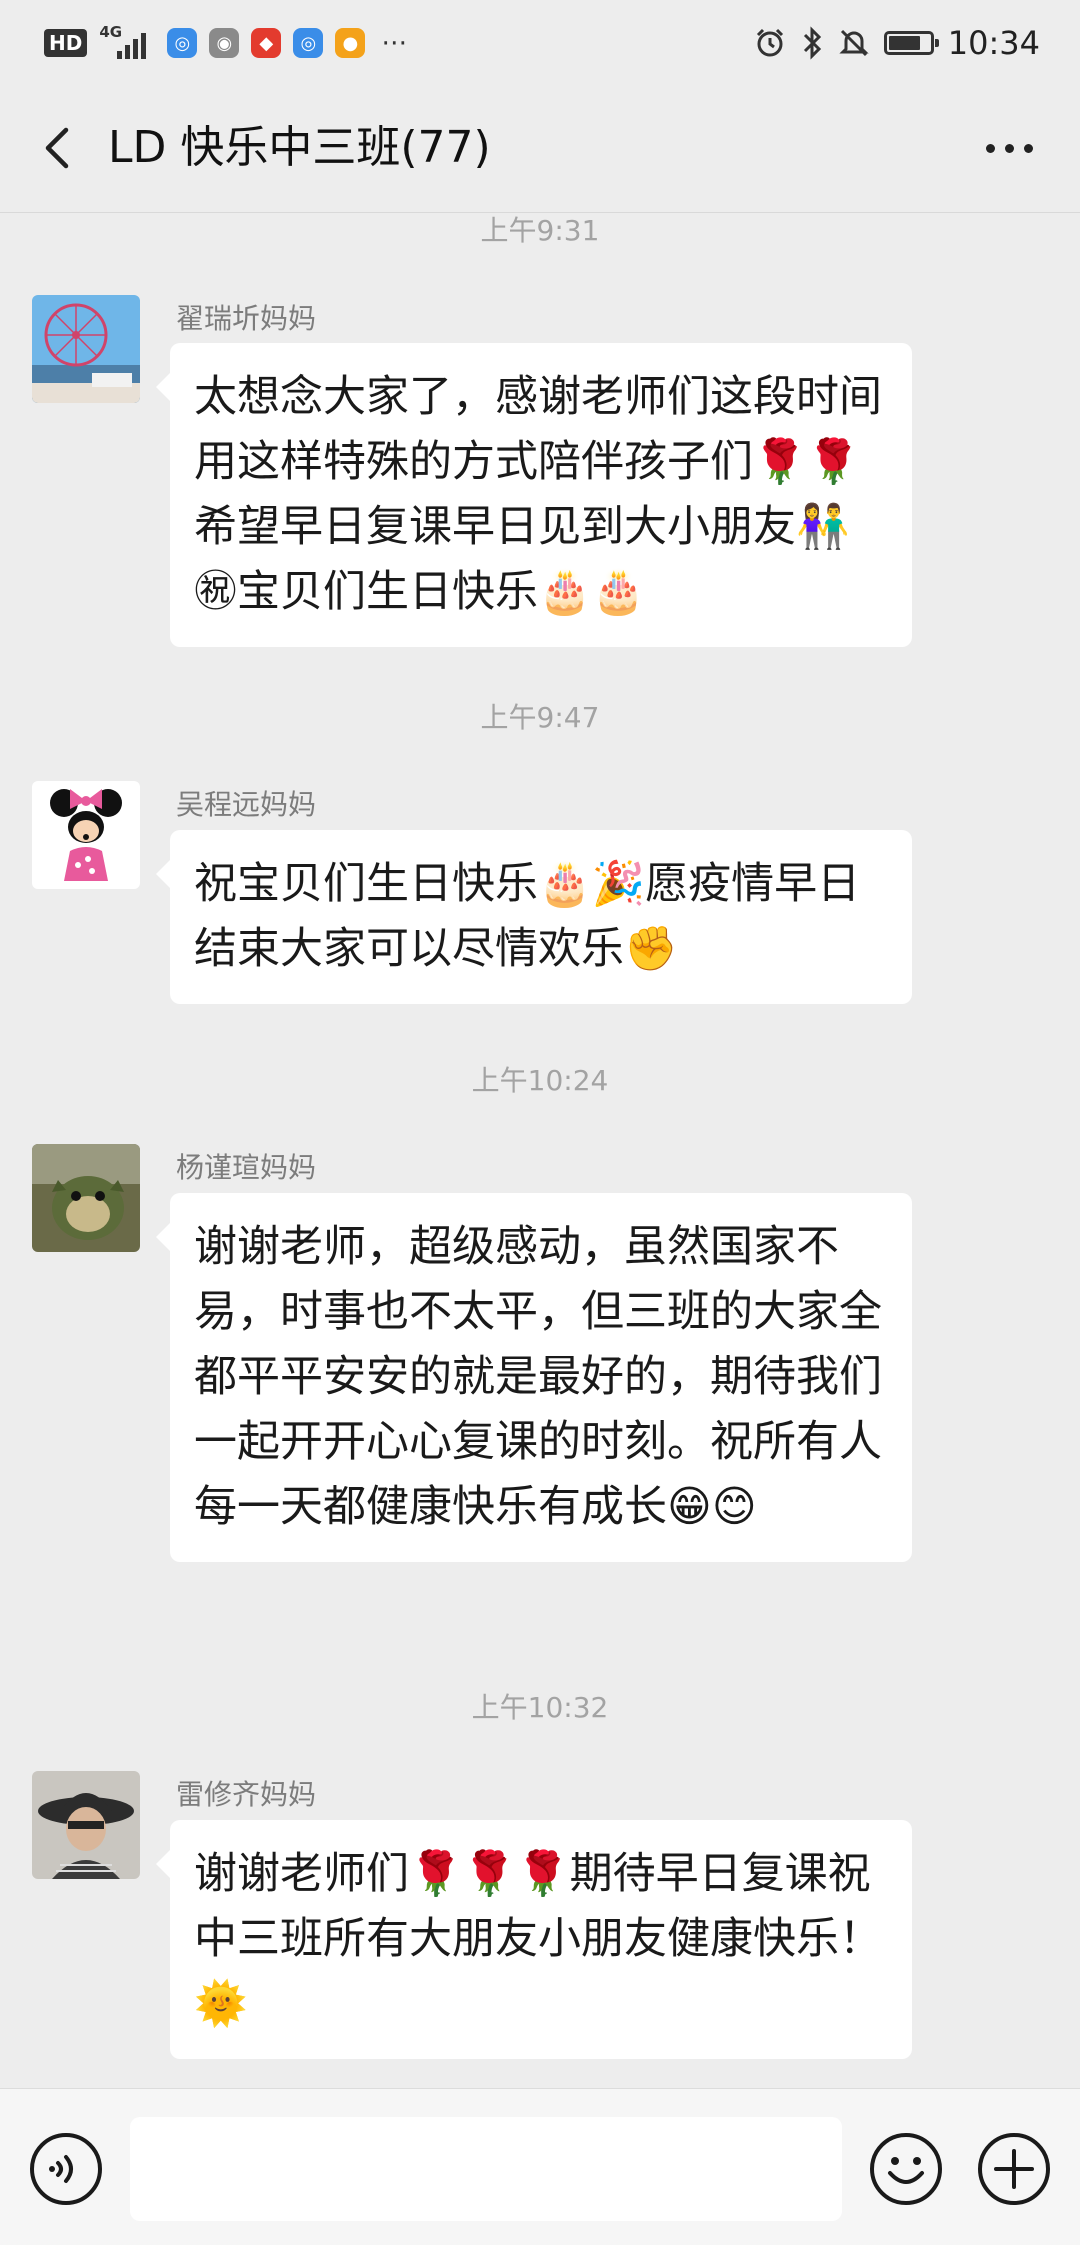 The image size is (1080, 2245). Describe the element at coordinates (540, 1707) in the screenshot. I see `timestamp: 上午10:32` at that location.